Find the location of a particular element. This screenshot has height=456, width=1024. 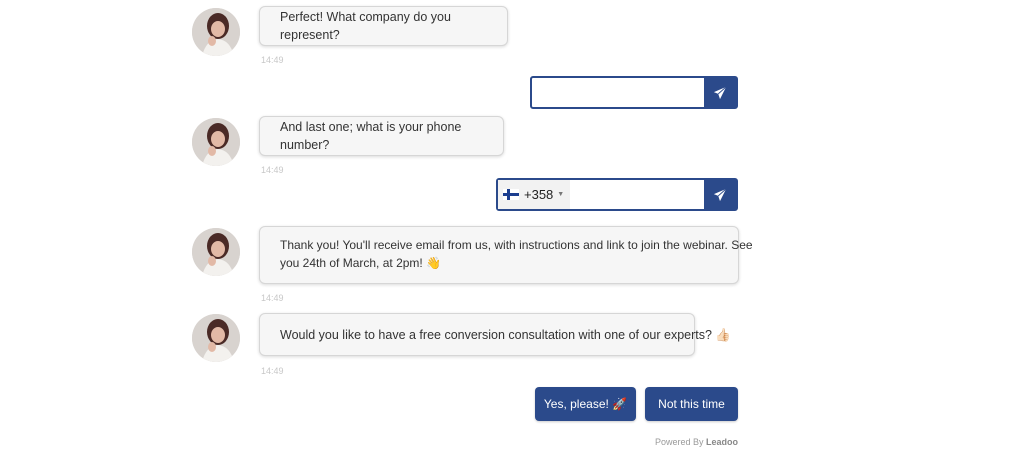

caret-down-icon: ▼ is located at coordinates (561, 194).